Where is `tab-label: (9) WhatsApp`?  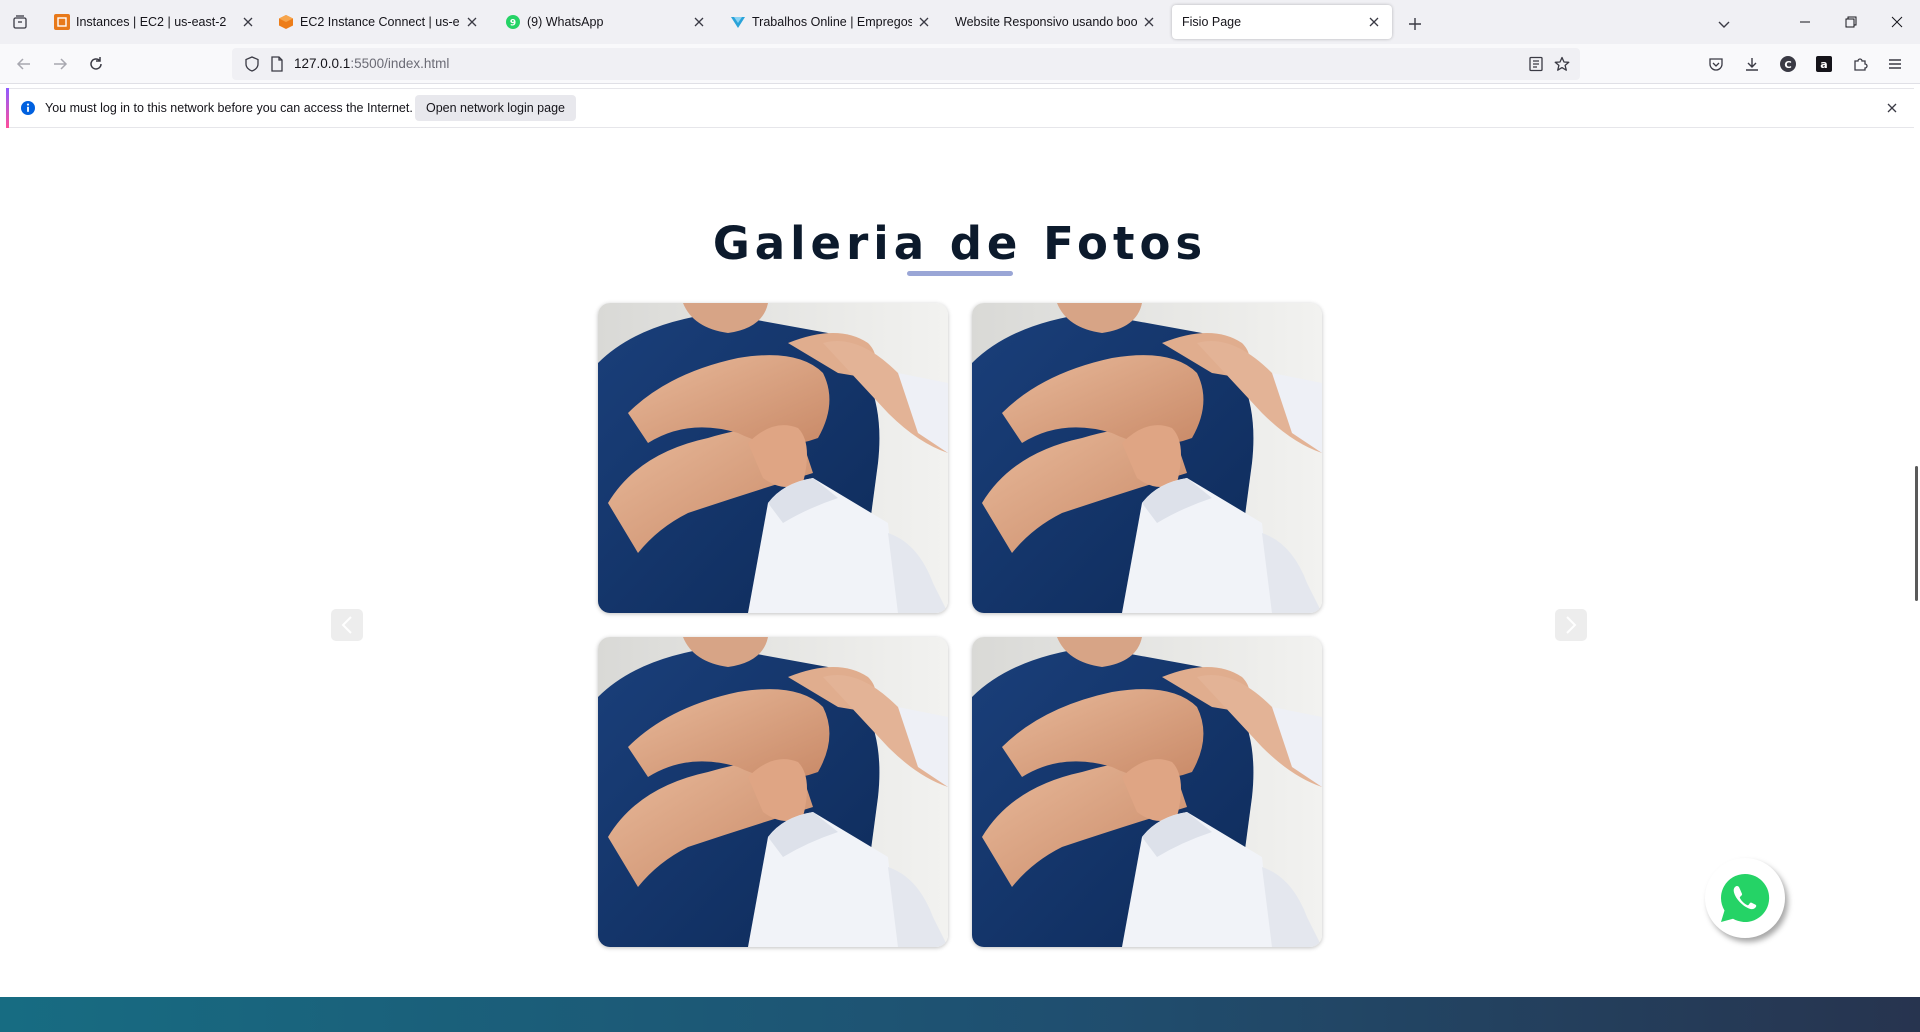
tab-label: (9) WhatsApp is located at coordinates (565, 22).